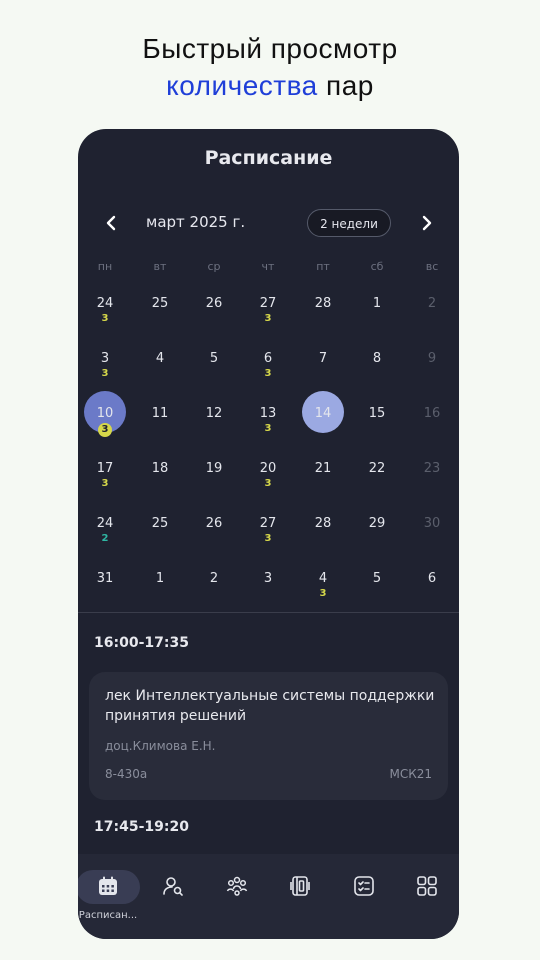  What do you see at coordinates (377, 536) in the screenshot?
I see `calendar-day: 29` at bounding box center [377, 536].